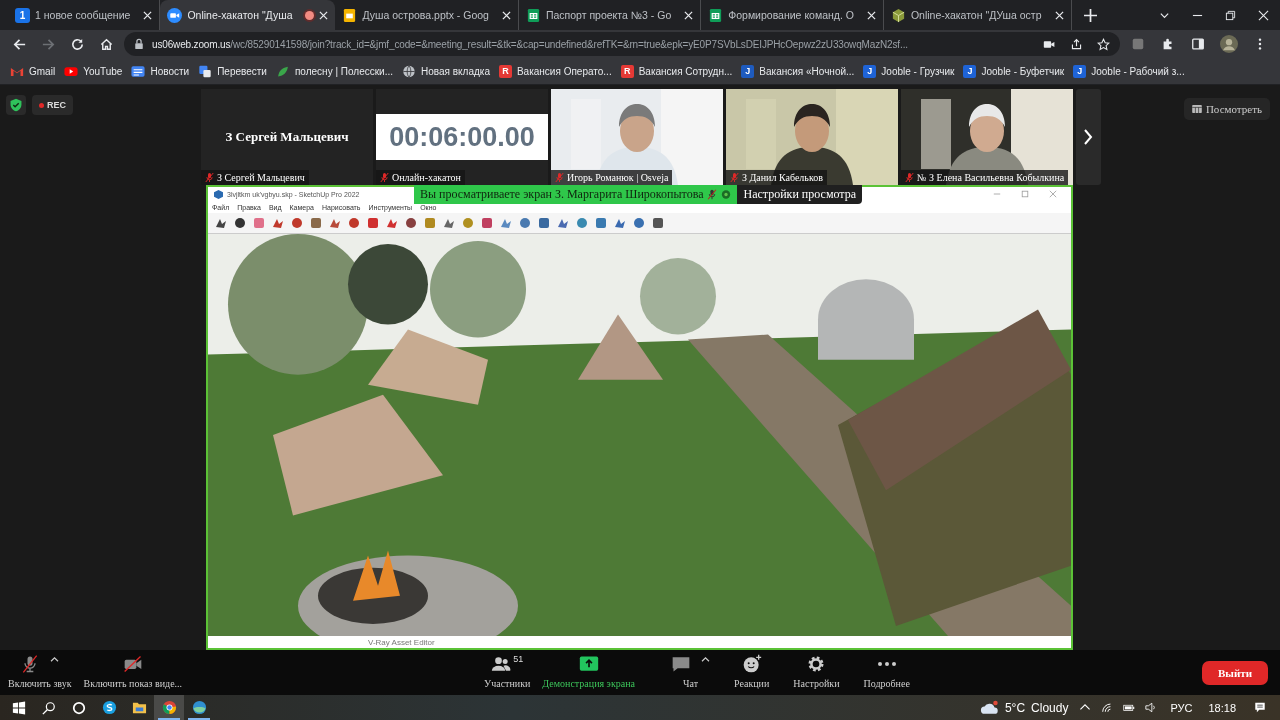 Image resolution: width=1280 pixels, height=720 pixels. I want to click on skype-icon, so click(109, 707).